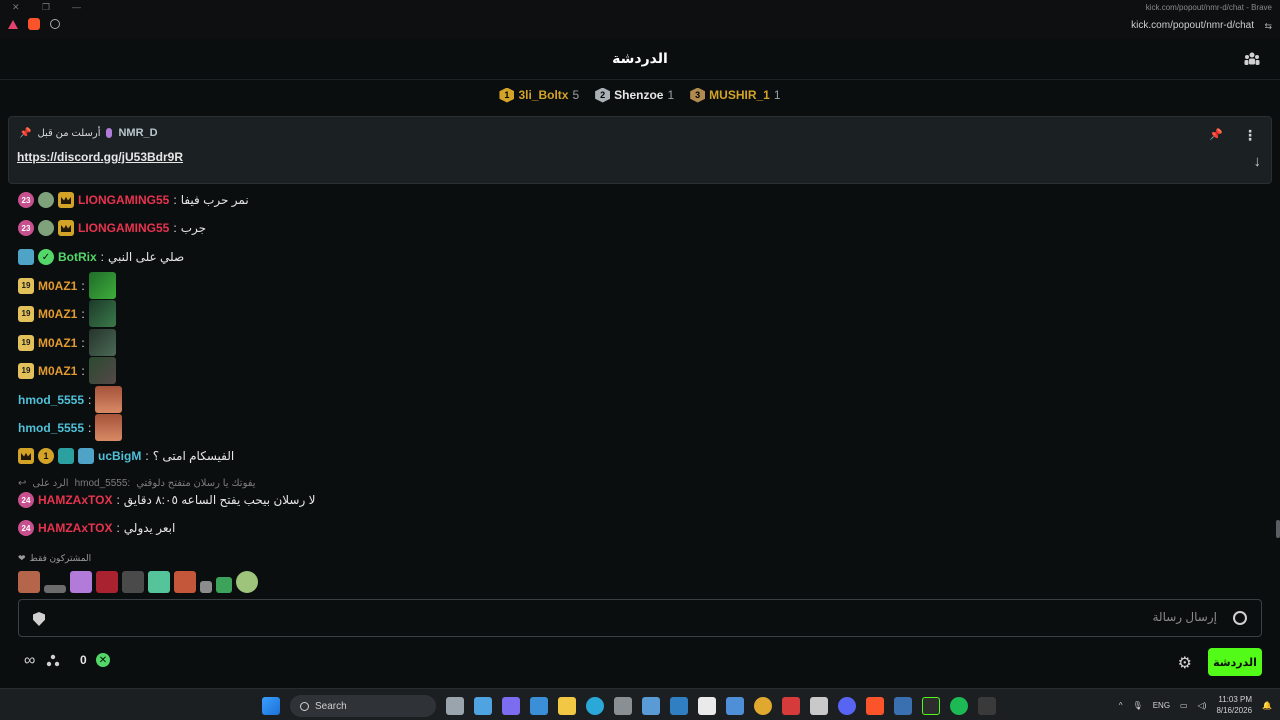  What do you see at coordinates (39, 619) in the screenshot?
I see `shield-icon` at bounding box center [39, 619].